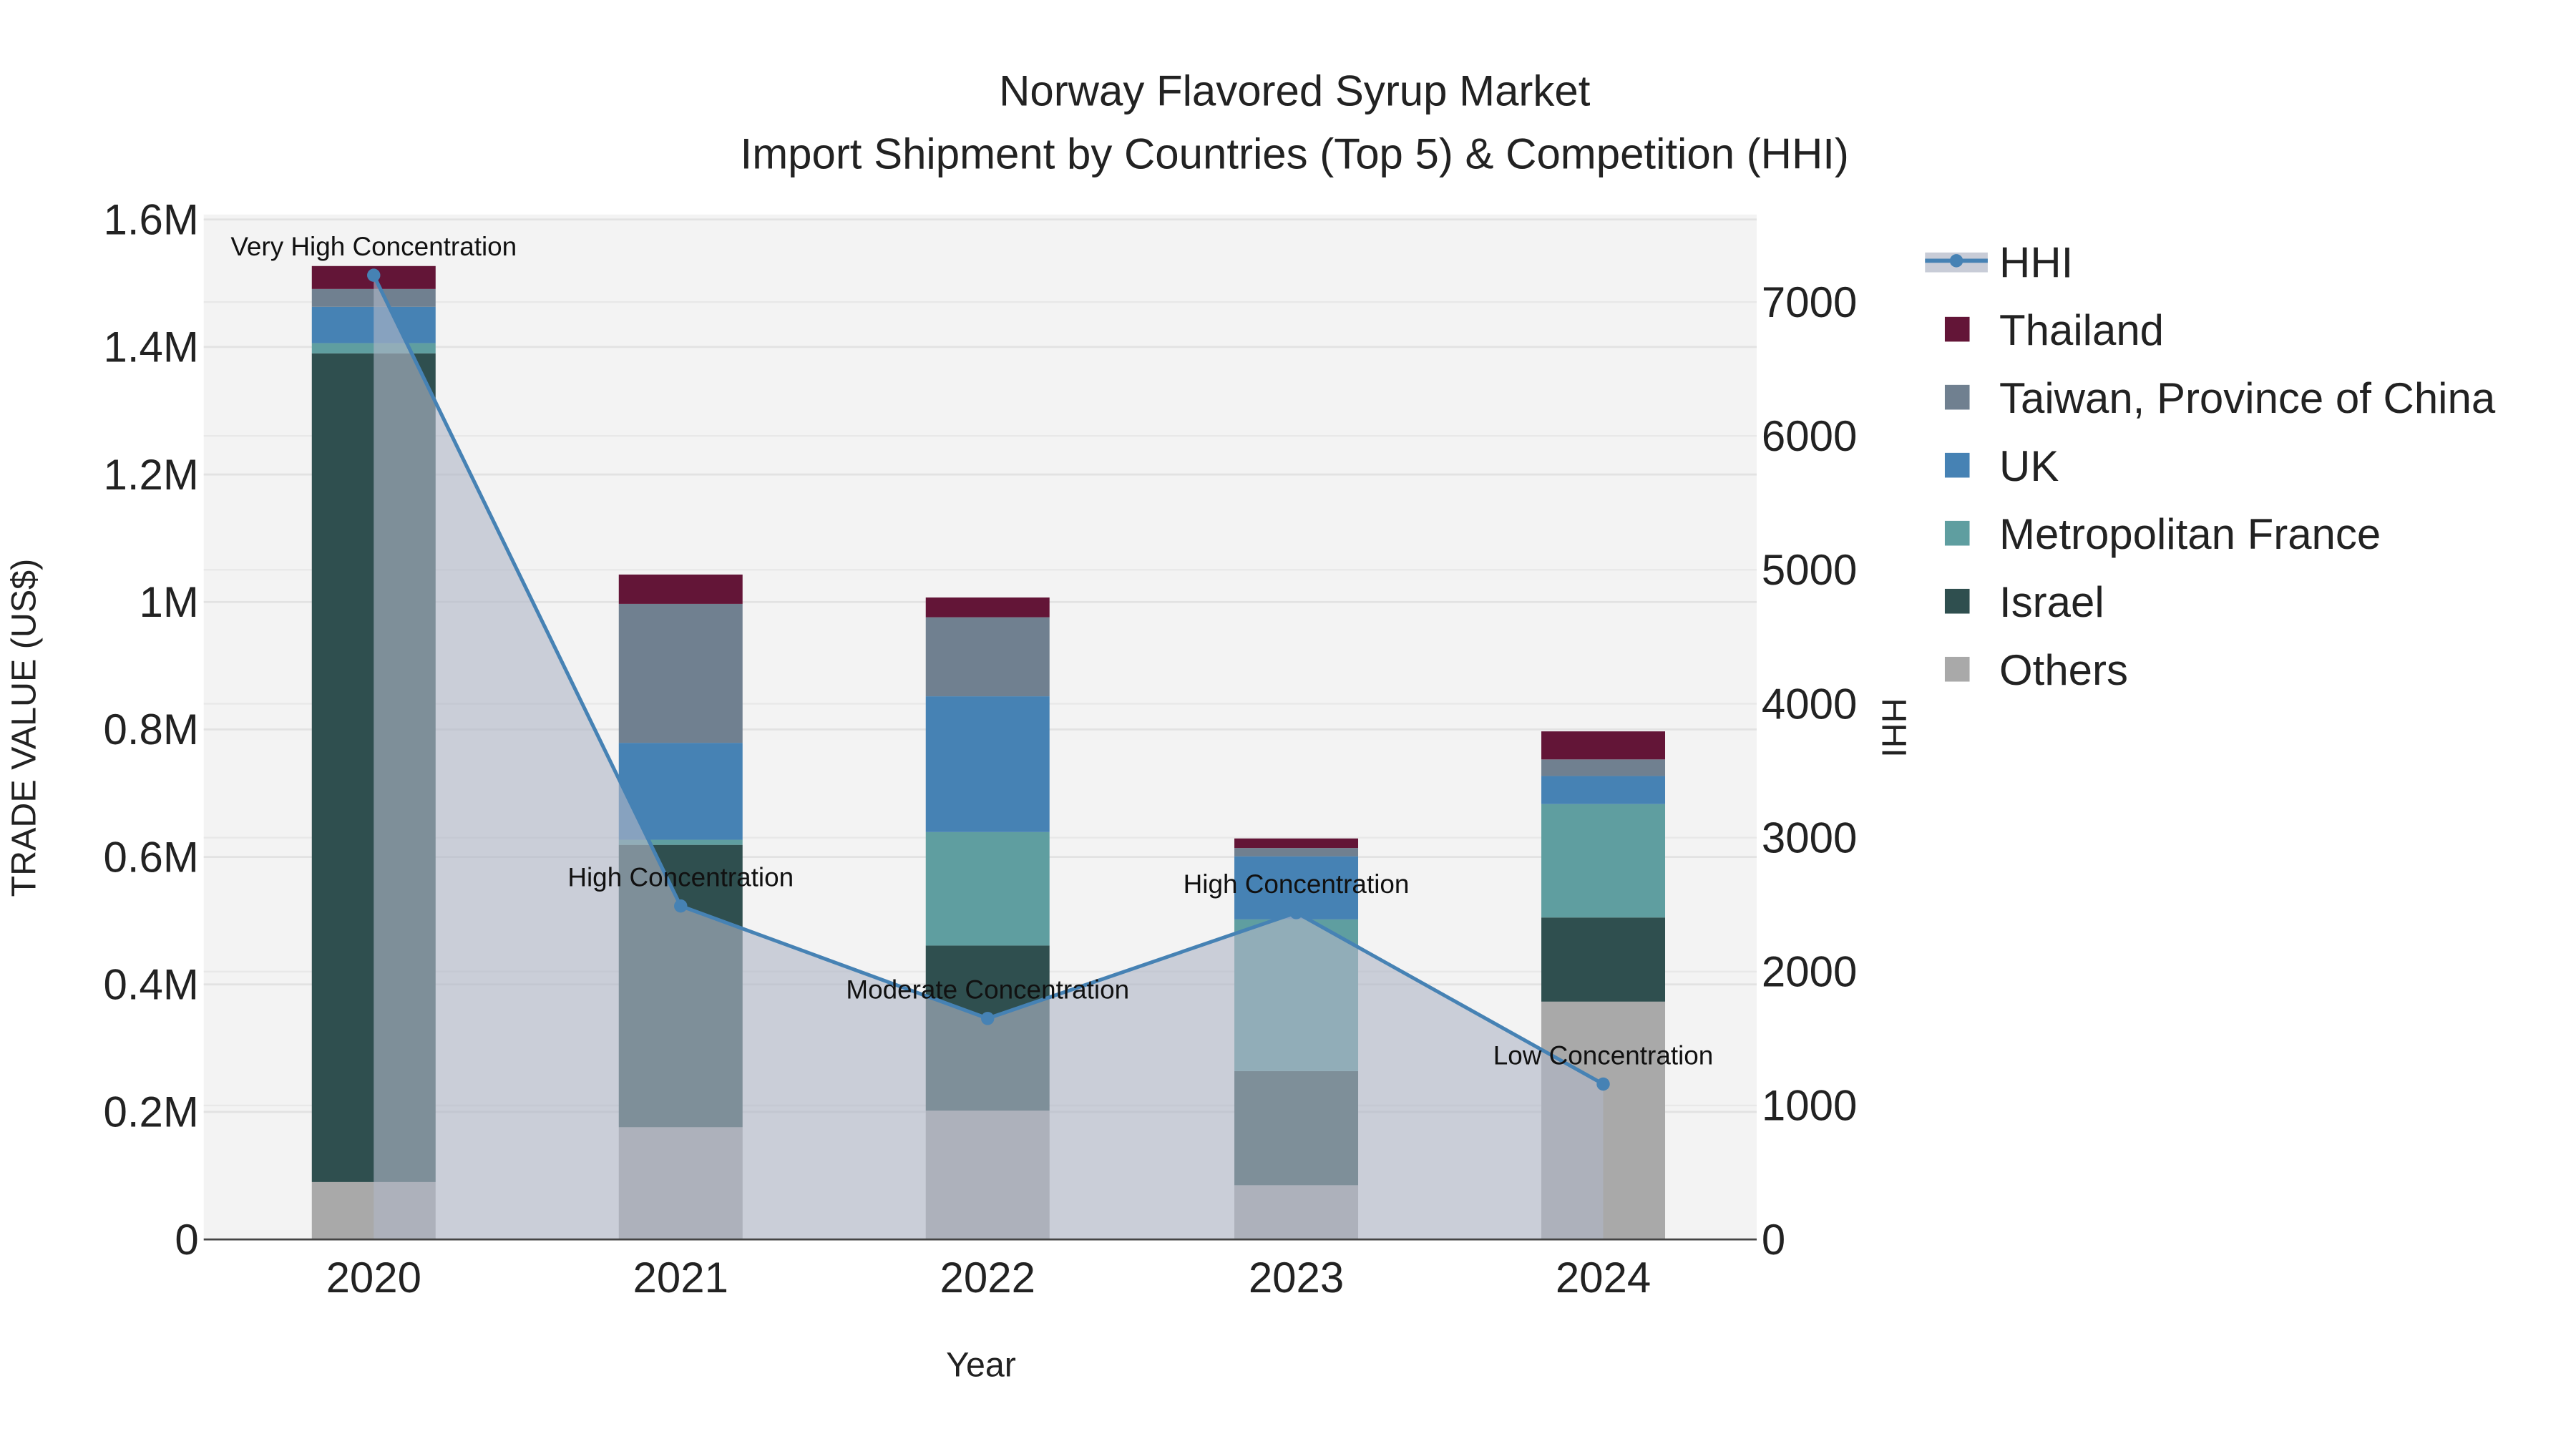  I want to click on x-axis: 2020 2021 2022 2023 2024, so click(989, 1278).